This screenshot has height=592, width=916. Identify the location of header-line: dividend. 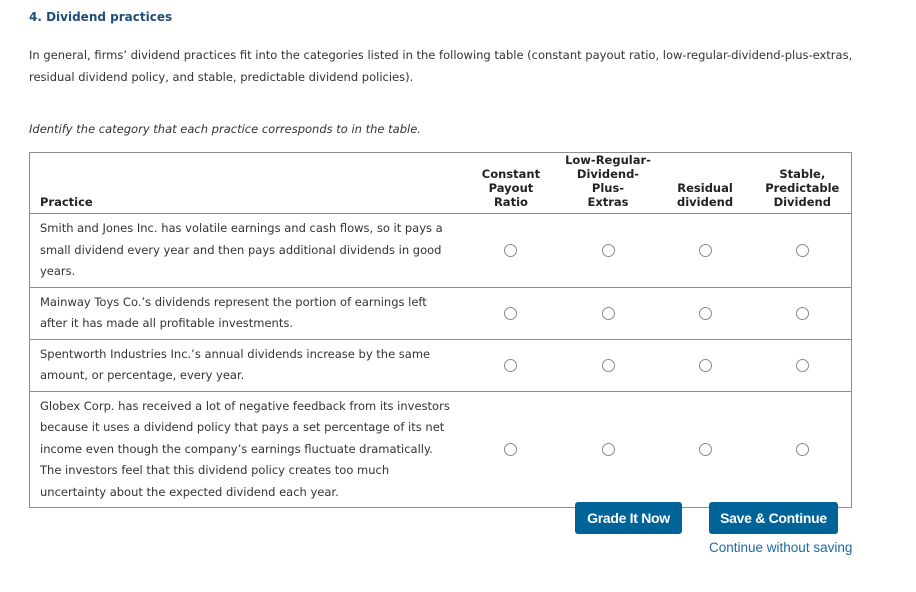
(705, 202).